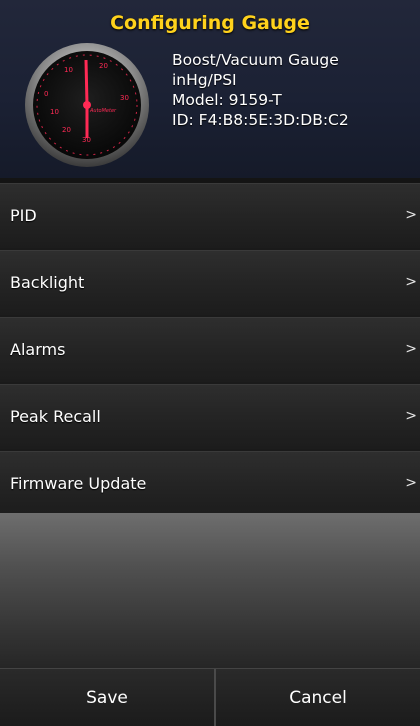 The width and height of the screenshot is (420, 726). I want to click on cancel-button: Cancel, so click(318, 697).